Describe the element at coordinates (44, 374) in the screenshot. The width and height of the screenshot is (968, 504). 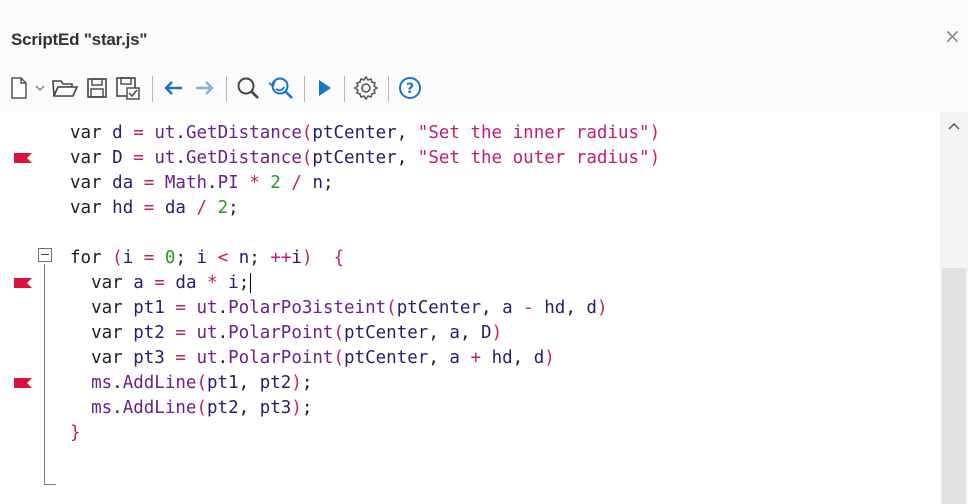
I see `fold-guide` at that location.